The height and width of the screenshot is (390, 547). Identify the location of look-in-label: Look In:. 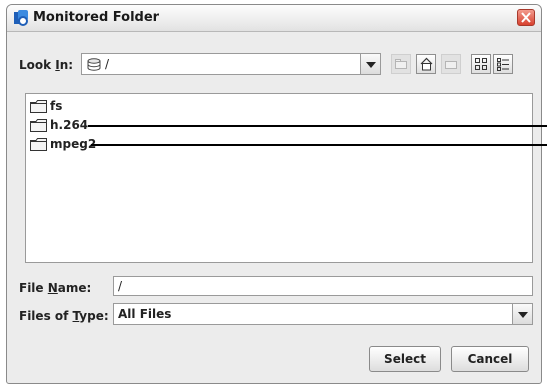
(46, 65).